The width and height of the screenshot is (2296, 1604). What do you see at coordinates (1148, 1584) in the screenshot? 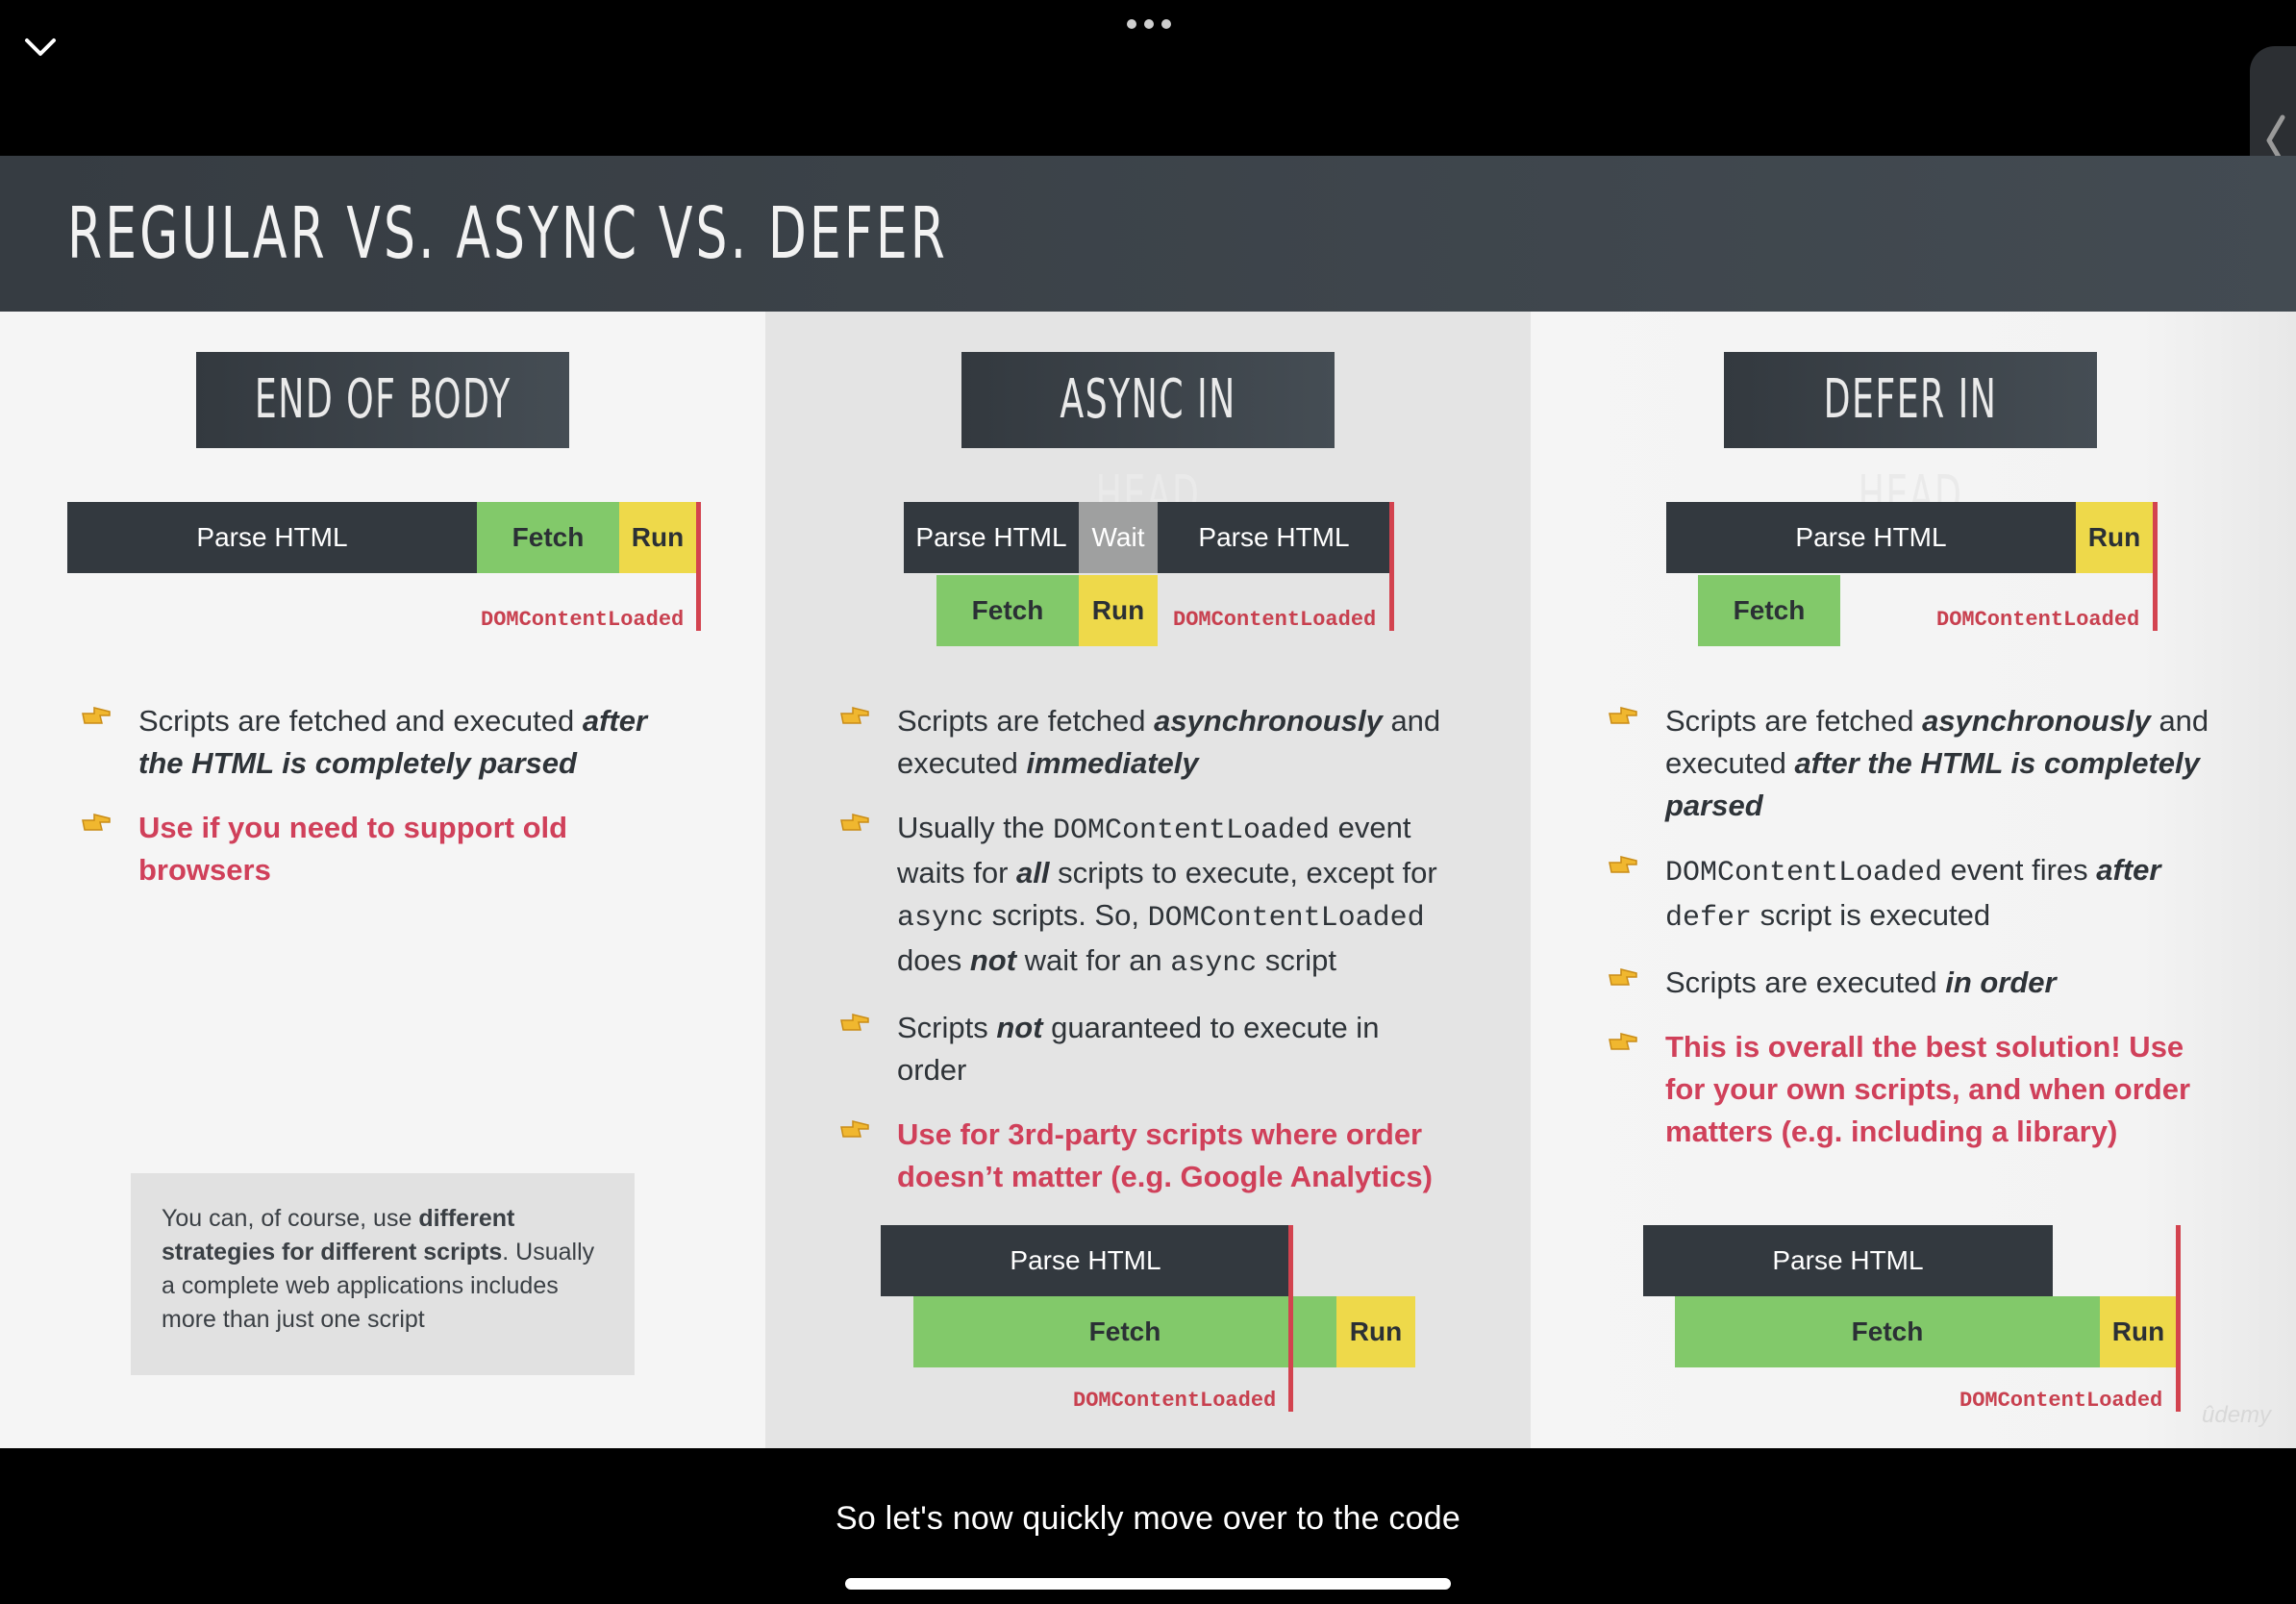
I see `home-indicator` at bounding box center [1148, 1584].